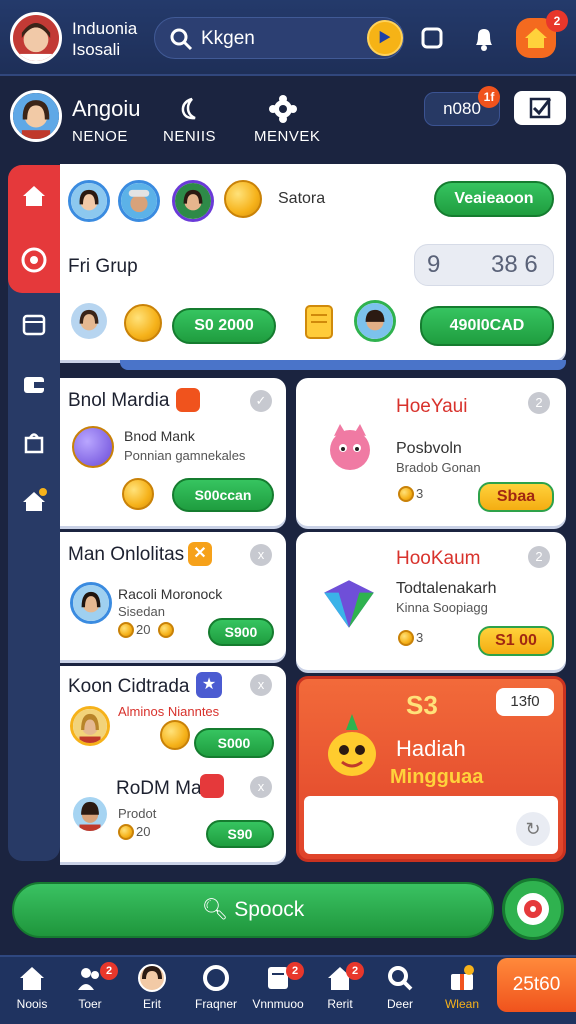  Describe the element at coordinates (438, 558) in the screenshot. I see `task-card-title: HooKaum` at that location.